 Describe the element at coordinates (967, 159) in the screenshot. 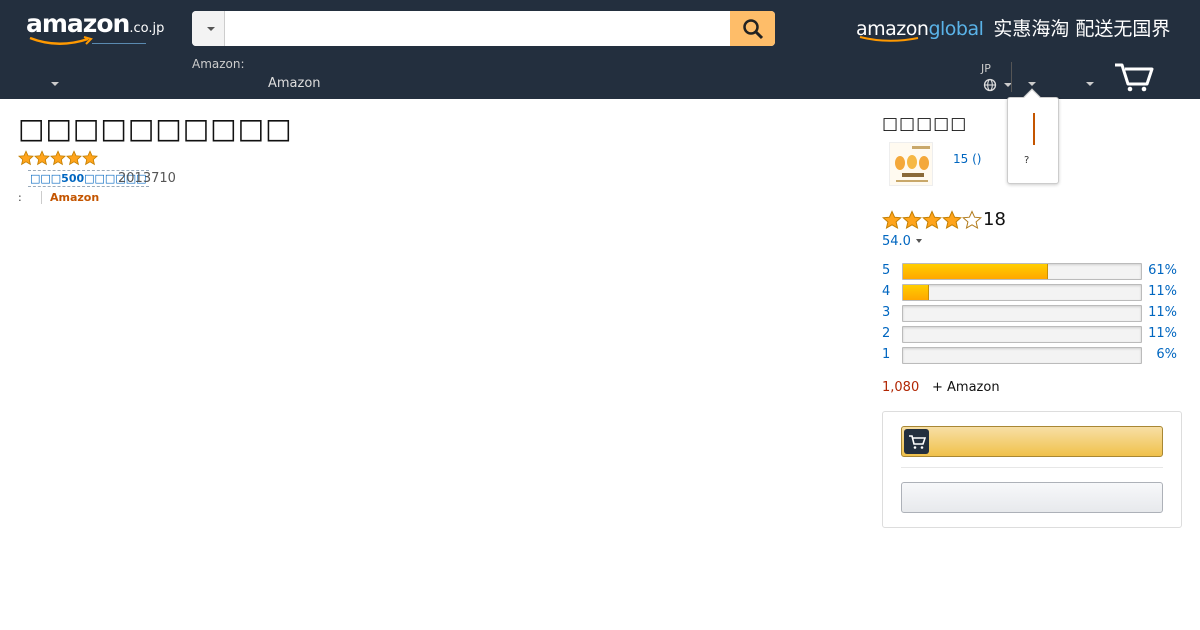

I see `format-link: 15 ()` at that location.